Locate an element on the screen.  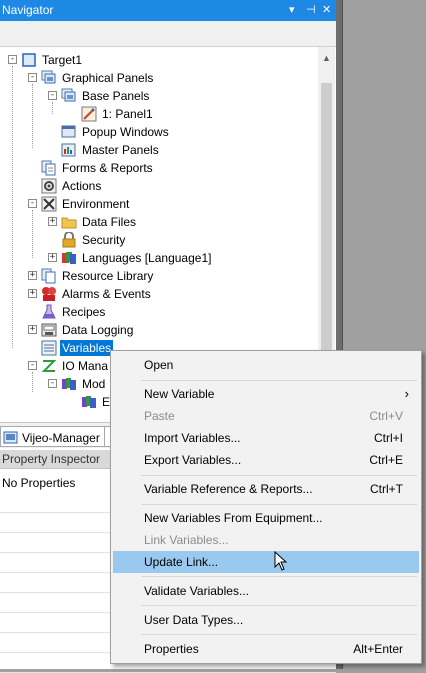
tree-item-data-logging: + Data Logging is located at coordinates (80, 330).